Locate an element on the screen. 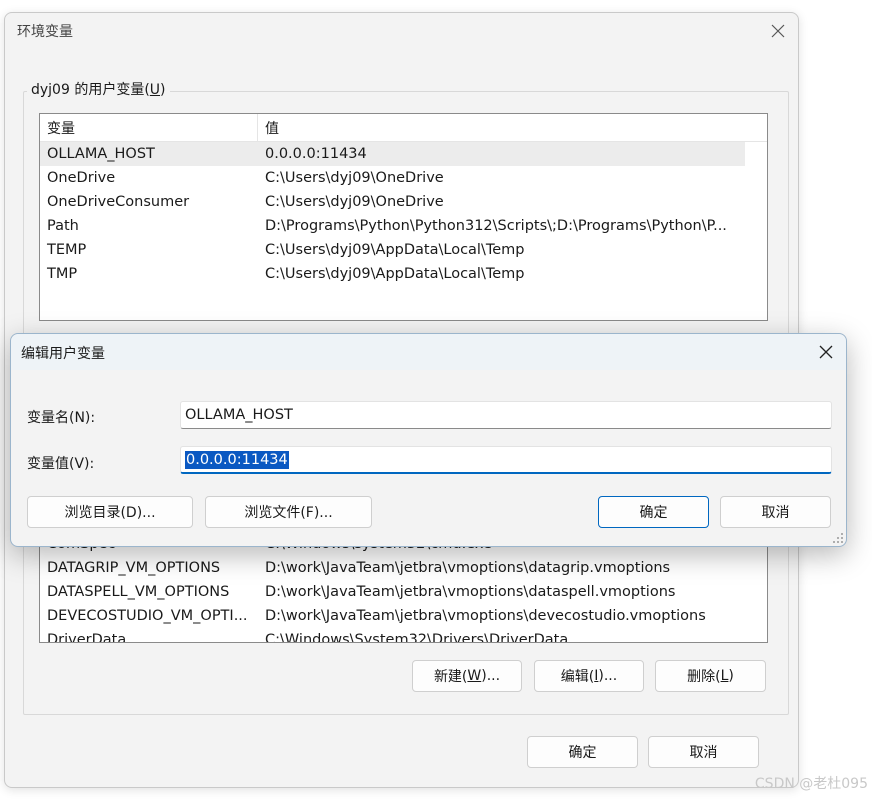  watermark: CSDN @老杜095 is located at coordinates (811, 784).